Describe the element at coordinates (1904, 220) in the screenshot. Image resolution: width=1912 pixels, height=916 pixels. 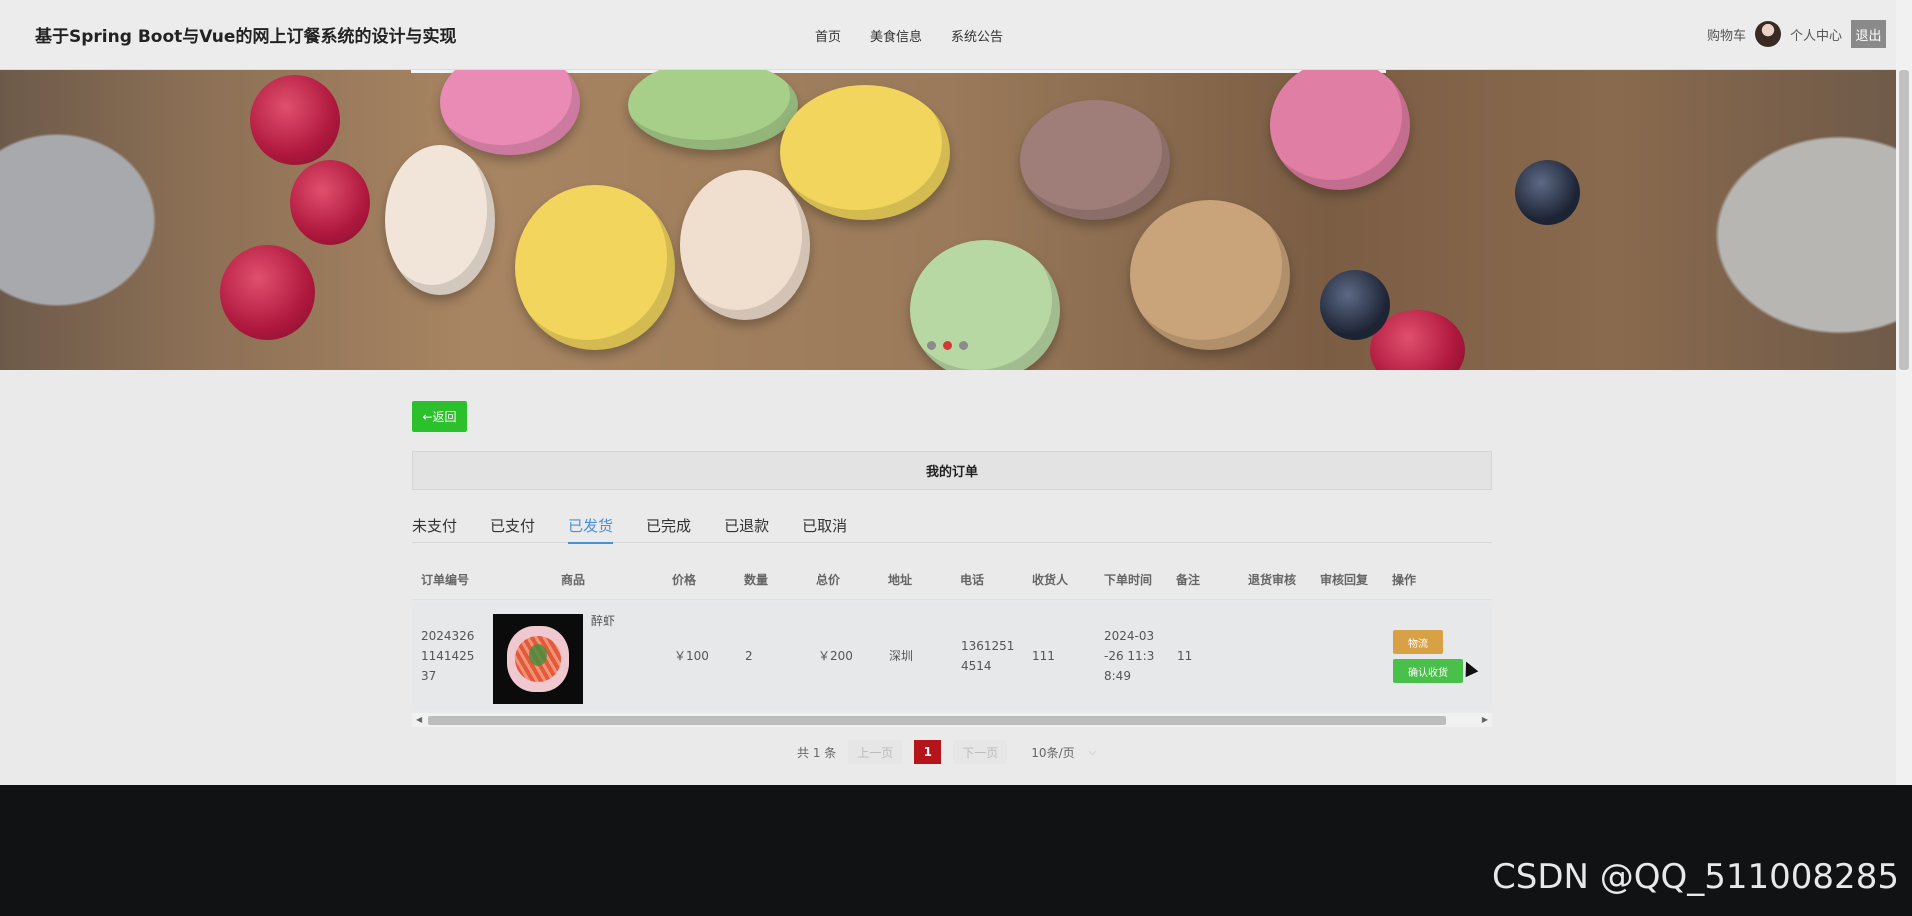
I see `page-scrollbar-thumb` at that location.